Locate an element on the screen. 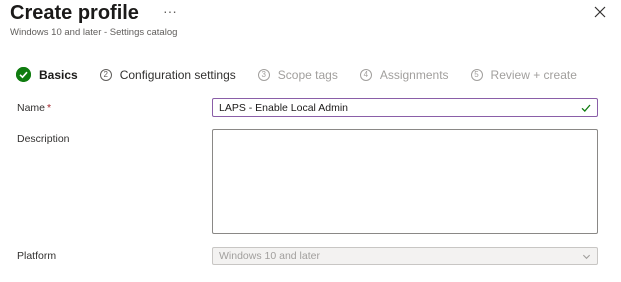 This screenshot has width=621, height=282. step-basics: Basics is located at coordinates (47, 74).